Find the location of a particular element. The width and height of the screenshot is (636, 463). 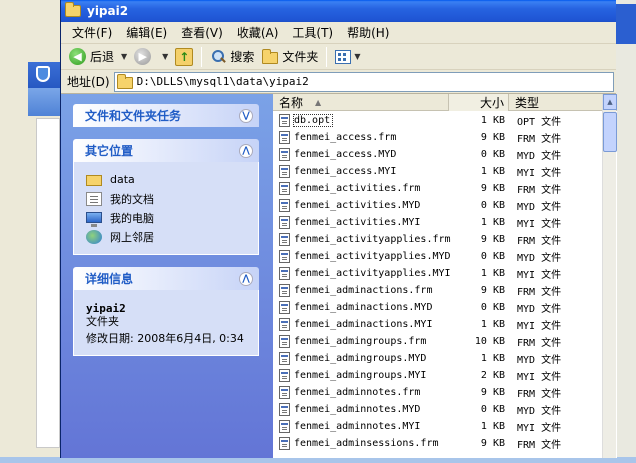

file-name: fenmei_activityapplies.MYD is located at coordinates (373, 256).